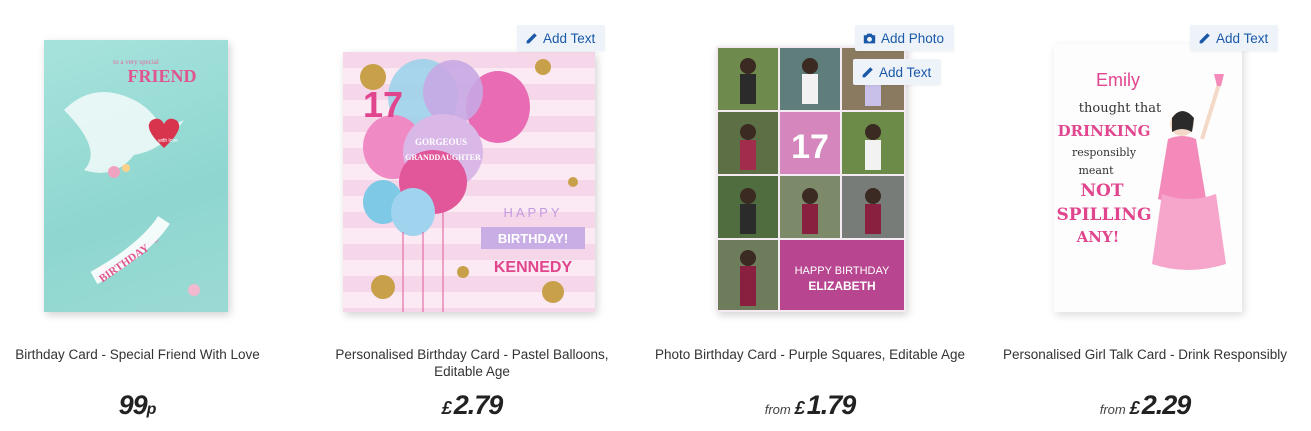 The height and width of the screenshot is (431, 1311). What do you see at coordinates (842, 271) in the screenshot?
I see `svg-text: HAPPY BIRTHDAY` at bounding box center [842, 271].